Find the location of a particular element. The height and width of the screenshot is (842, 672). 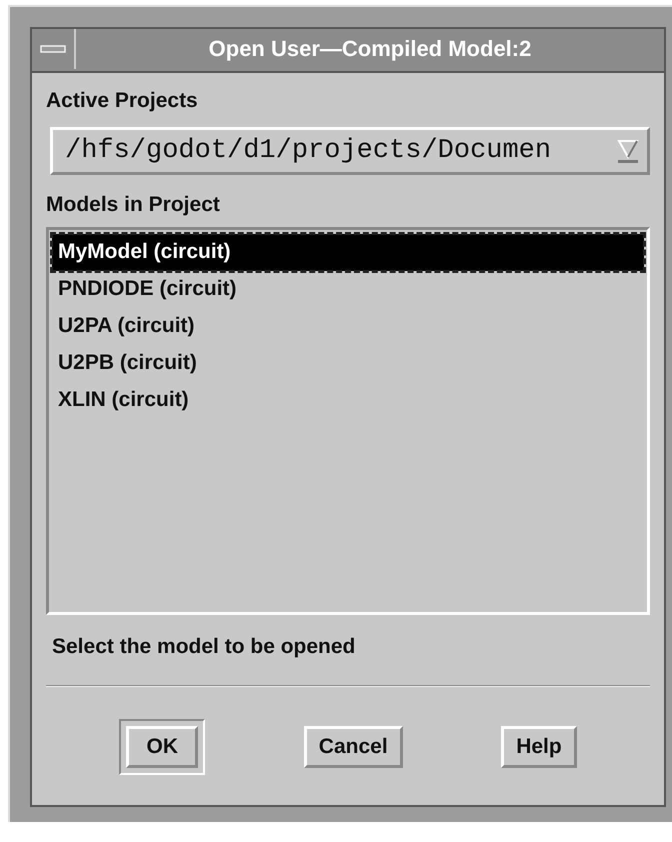

list-item: MyModel (circuit) is located at coordinates (348, 252).